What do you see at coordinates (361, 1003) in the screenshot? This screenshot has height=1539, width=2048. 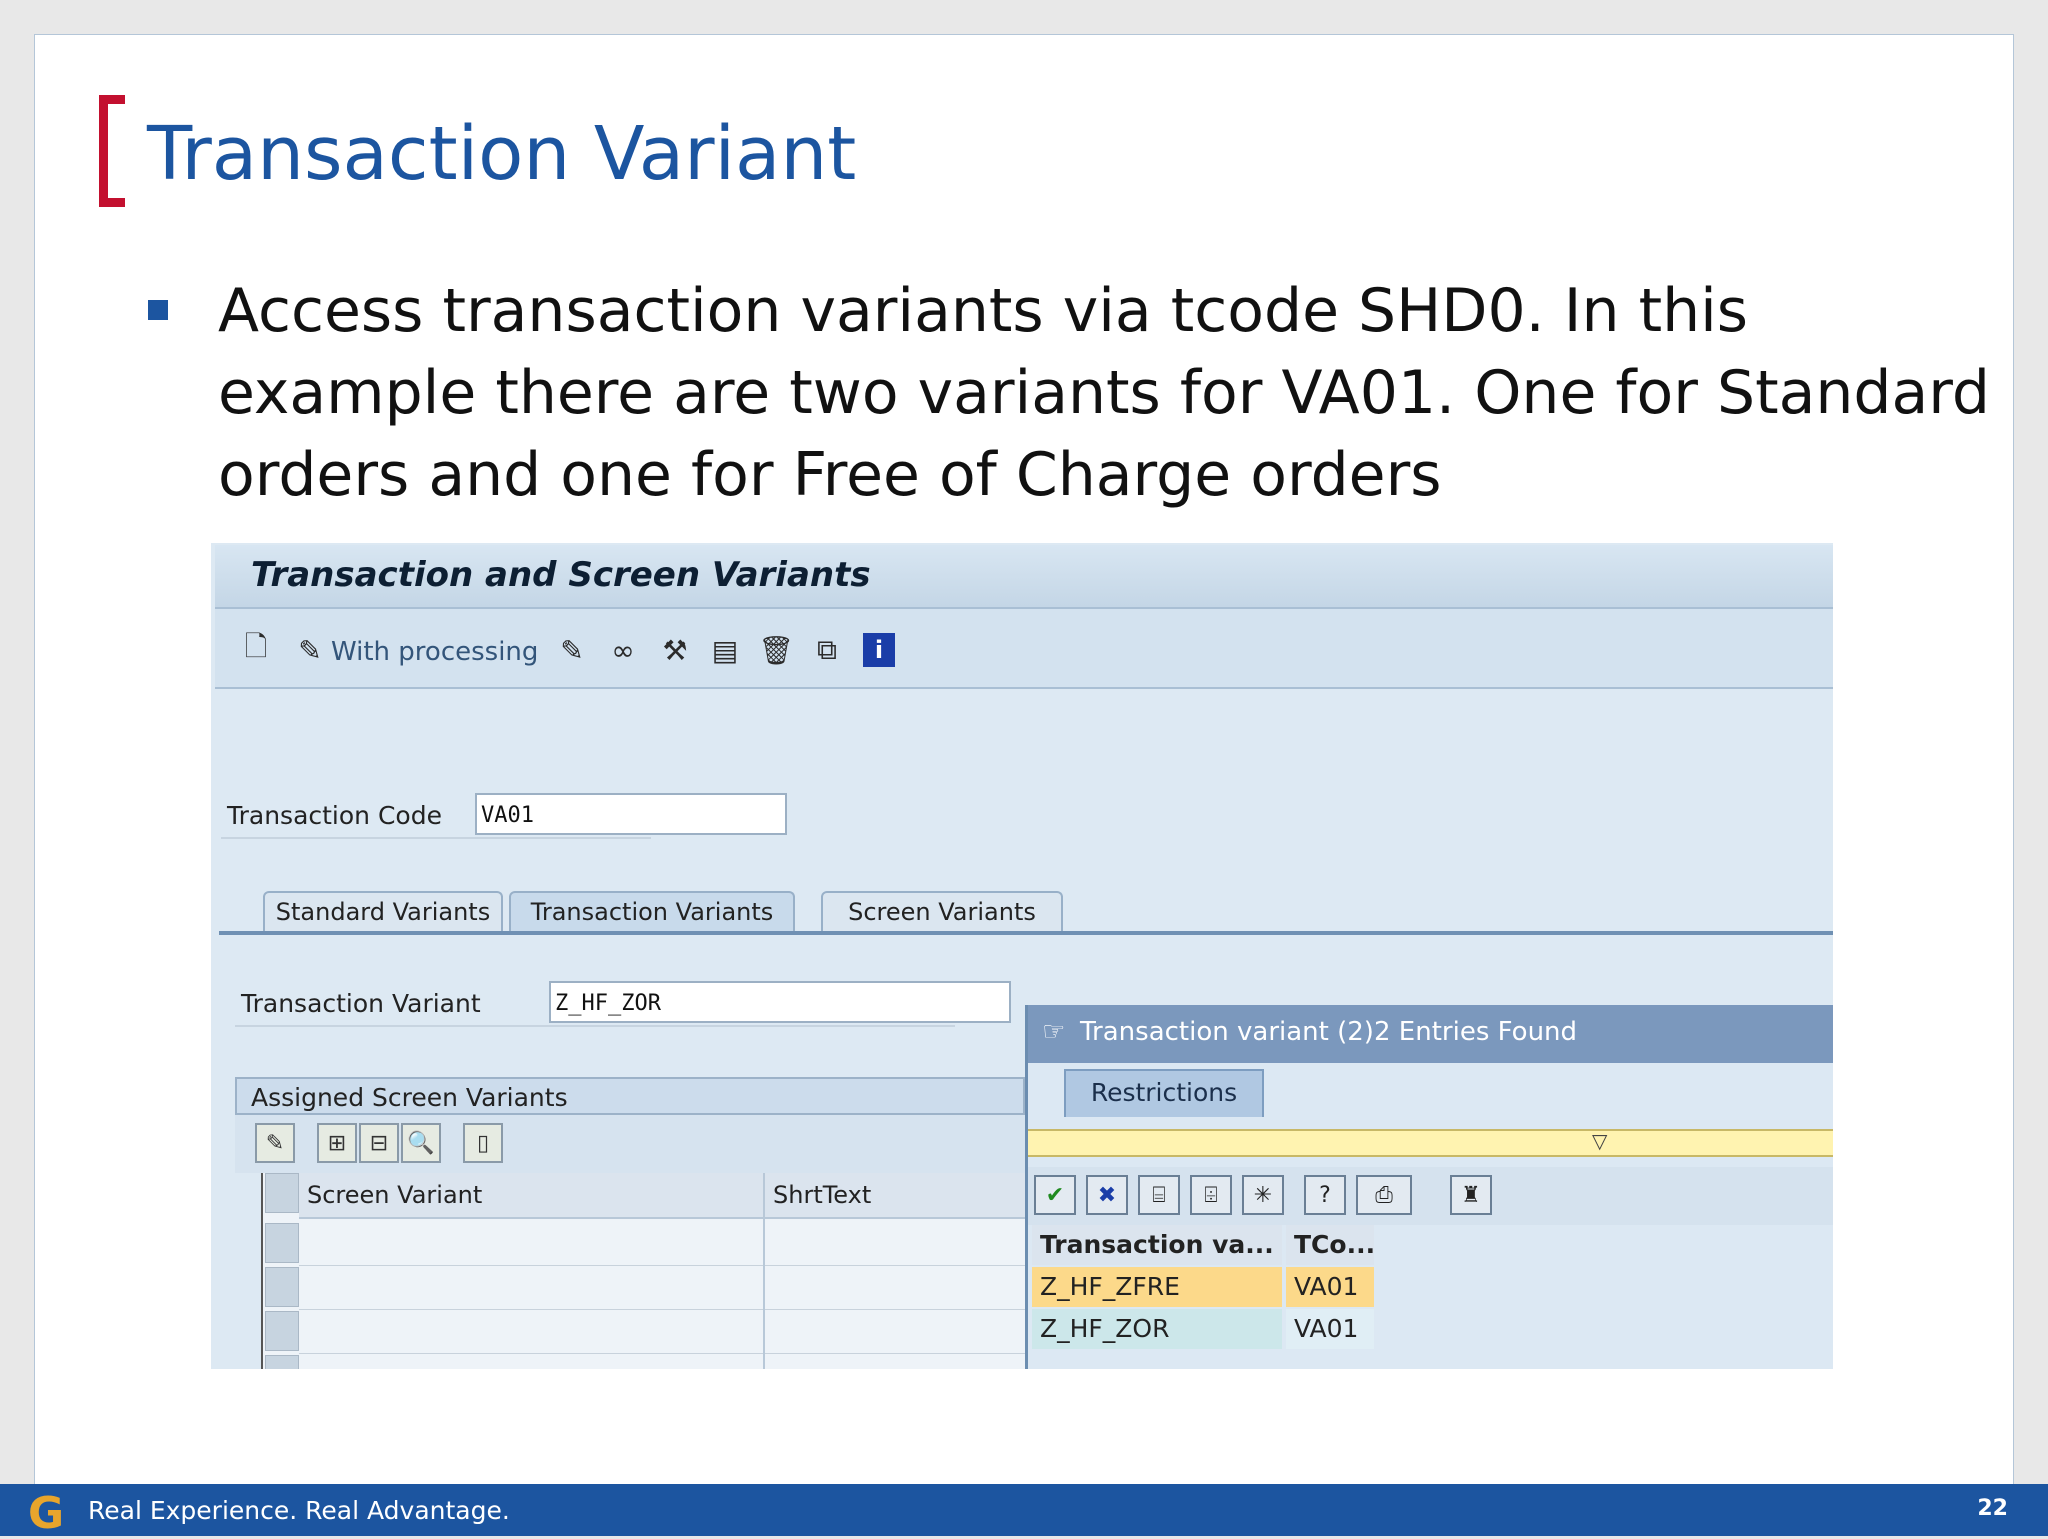 I see `transaction-variant-label: Transaction Variant` at bounding box center [361, 1003].